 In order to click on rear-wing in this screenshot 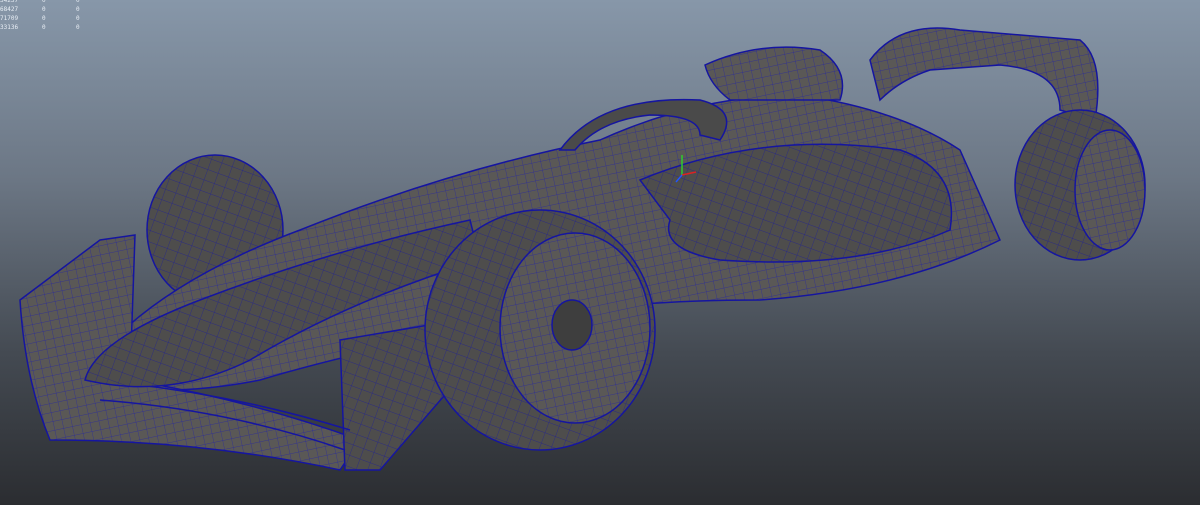, I will do `click(984, 74)`.